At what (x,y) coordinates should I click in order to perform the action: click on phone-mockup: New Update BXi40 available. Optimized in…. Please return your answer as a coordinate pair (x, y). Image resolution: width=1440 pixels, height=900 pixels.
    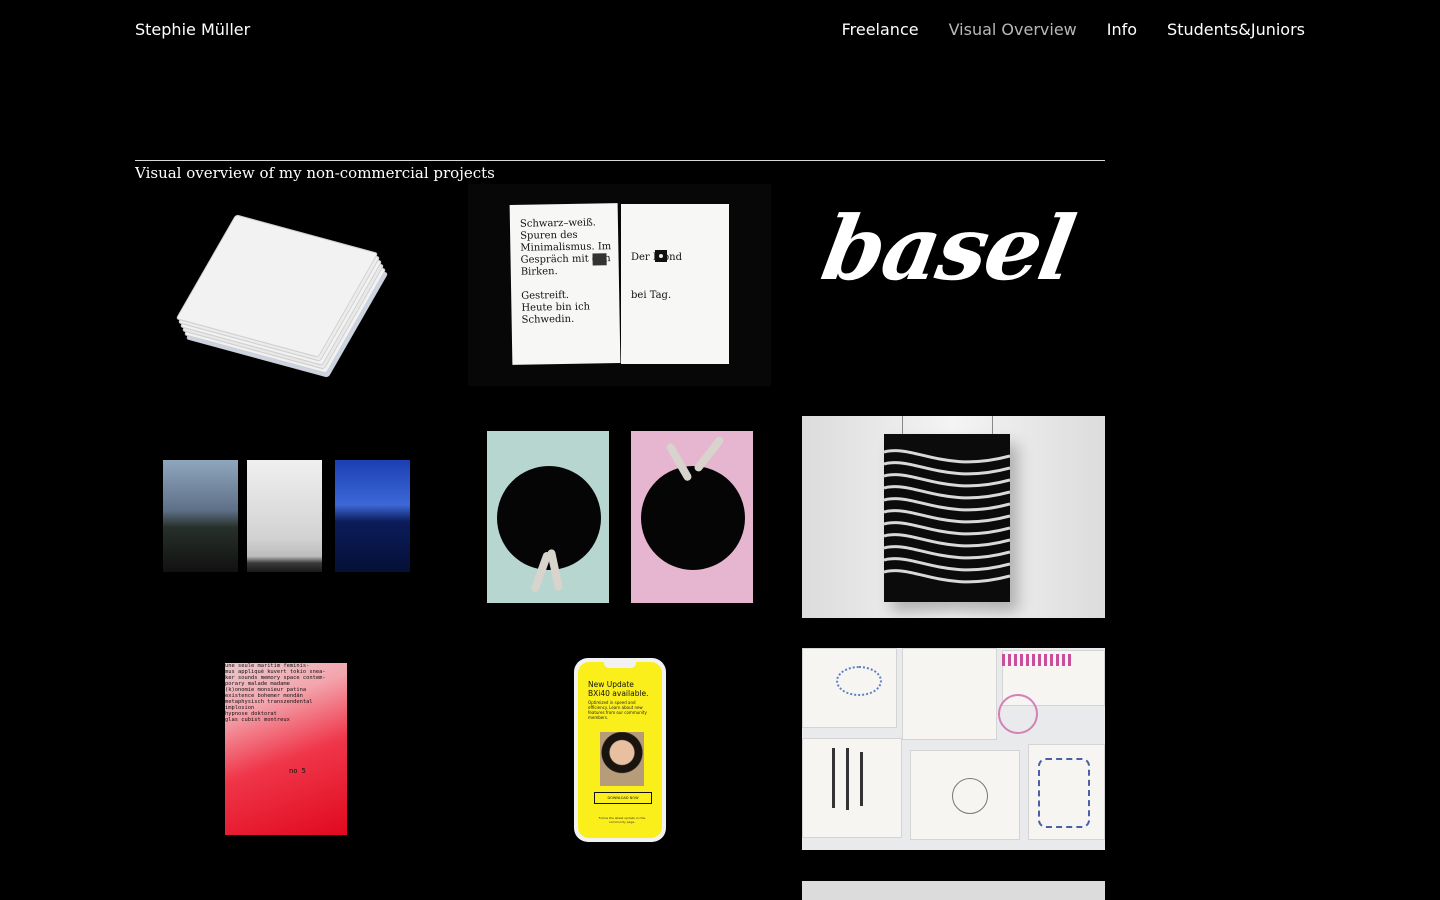
    Looking at the image, I should click on (620, 750).